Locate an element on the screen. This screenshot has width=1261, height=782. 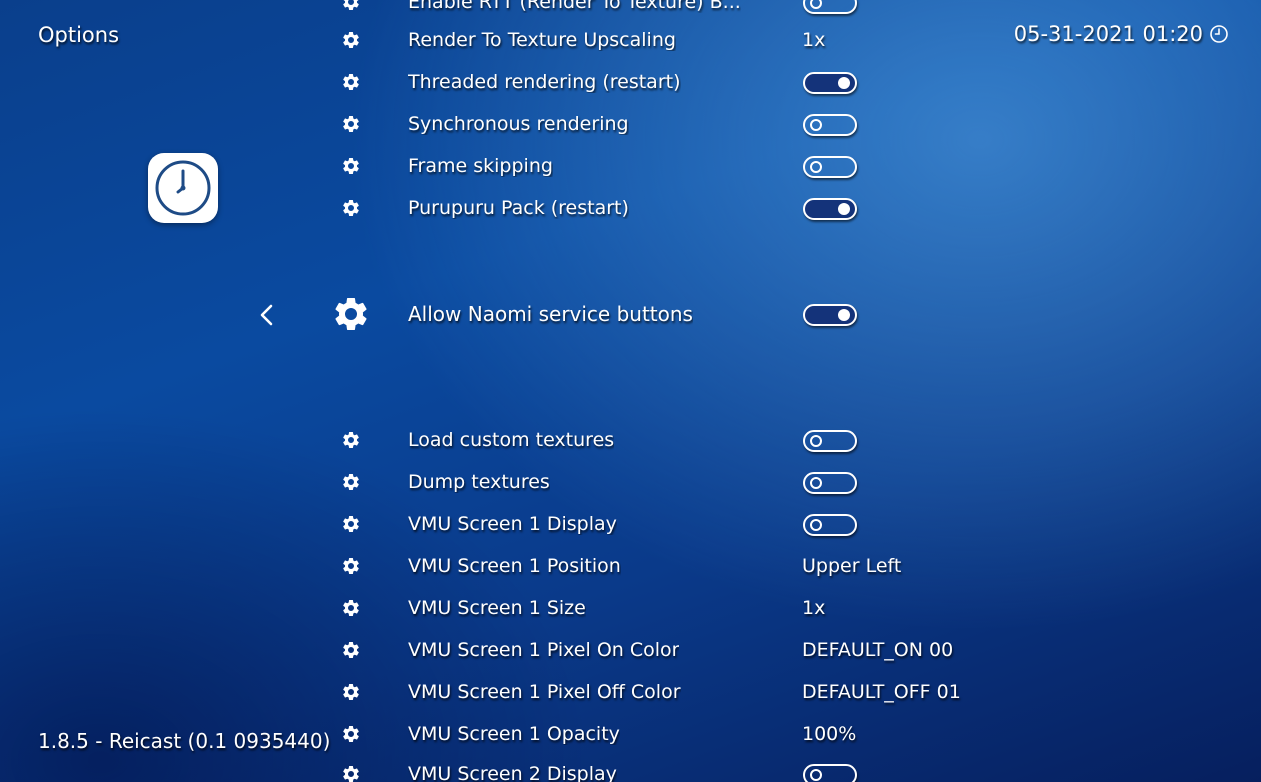
setting-row: VMU Screen 1 Pixel On Color DEFAULT_ON 00 is located at coordinates (641, 650).